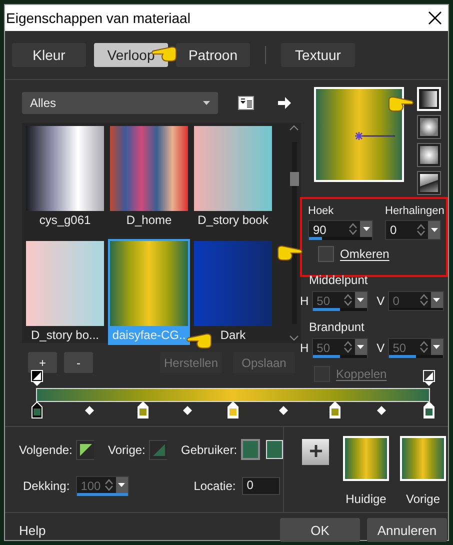  What do you see at coordinates (158, 450) in the screenshot?
I see `previous-color-swatch-icon` at bounding box center [158, 450].